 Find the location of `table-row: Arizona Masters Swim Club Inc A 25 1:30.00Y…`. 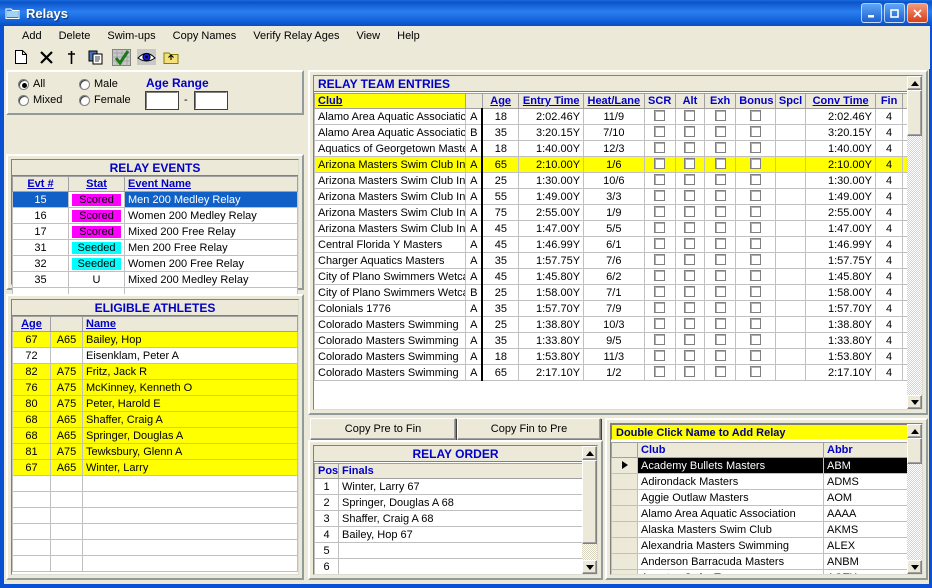

table-row: Arizona Masters Swim Club Inc A 25 1:30.00Y… is located at coordinates (618, 180).